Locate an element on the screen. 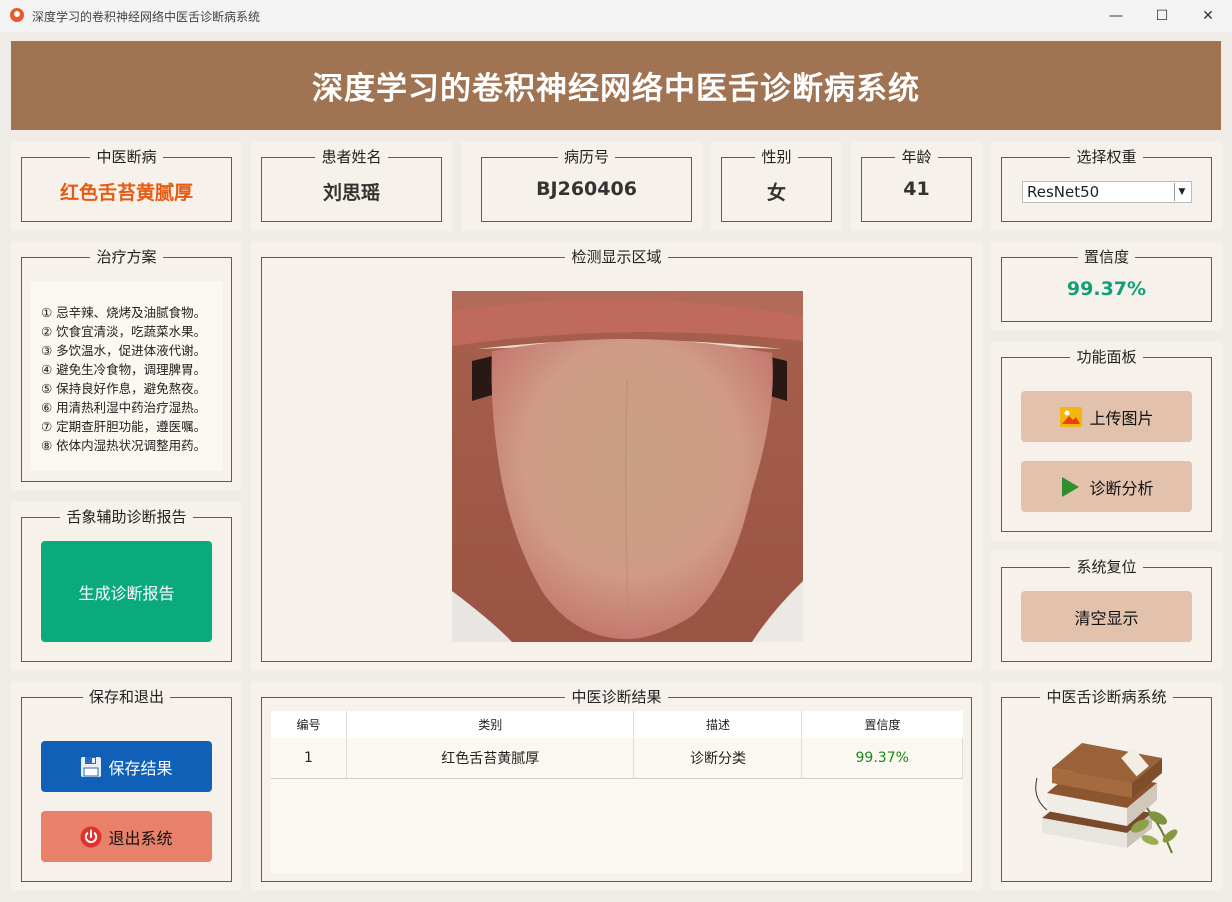 This screenshot has height=902, width=1232. clear-display-button: 清空显示 is located at coordinates (1106, 616).